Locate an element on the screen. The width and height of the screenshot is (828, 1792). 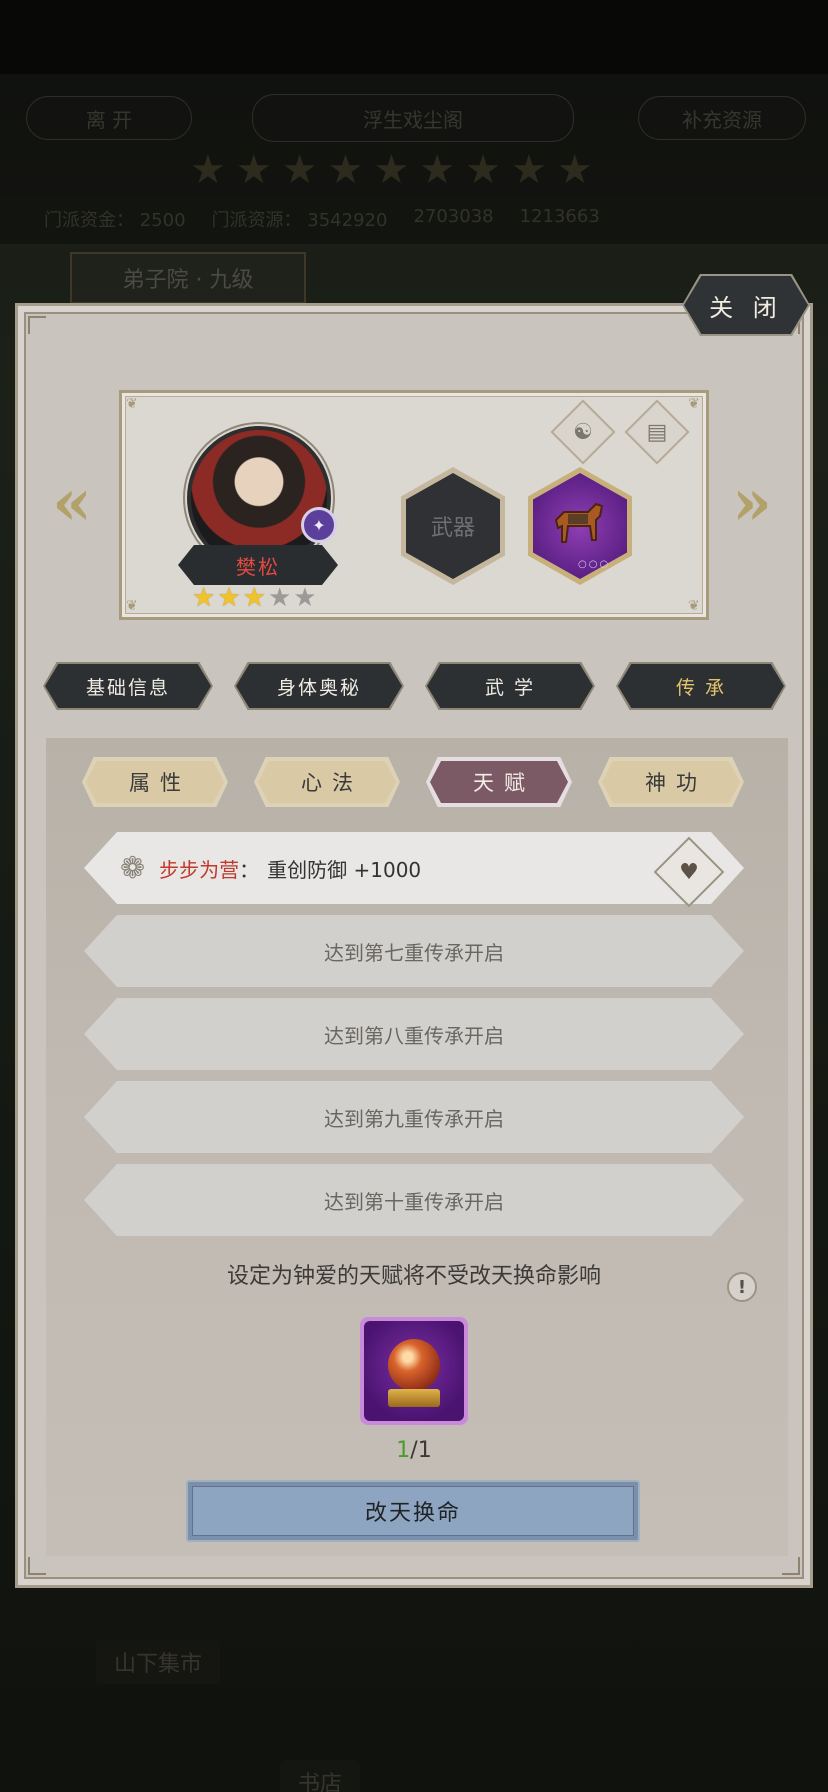
star-rating: ★ ★ ★ ★ ★ is located at coordinates (254, 598).